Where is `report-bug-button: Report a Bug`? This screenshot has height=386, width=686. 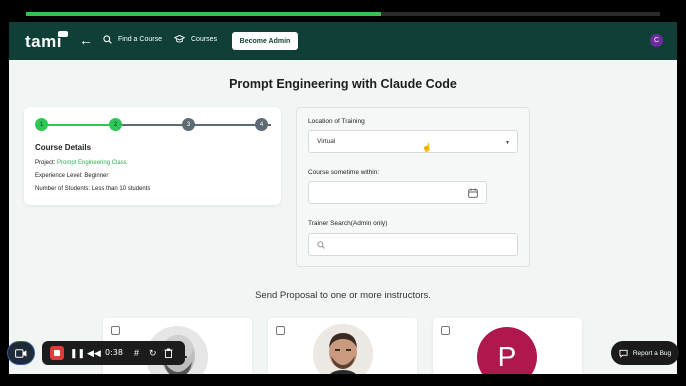 report-bug-button: Report a Bug is located at coordinates (645, 353).